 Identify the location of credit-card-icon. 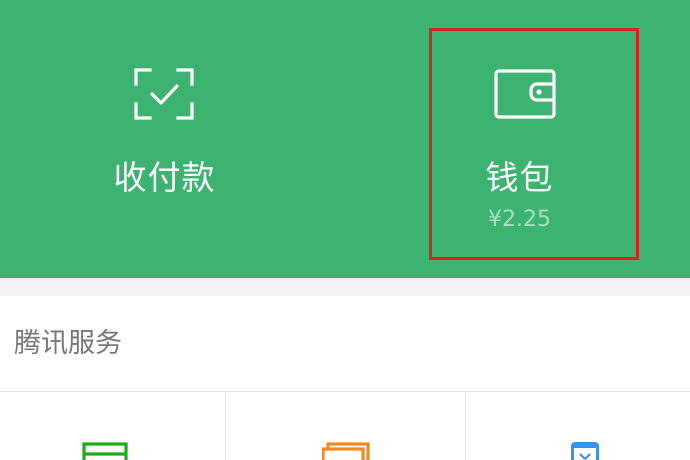
(105, 451).